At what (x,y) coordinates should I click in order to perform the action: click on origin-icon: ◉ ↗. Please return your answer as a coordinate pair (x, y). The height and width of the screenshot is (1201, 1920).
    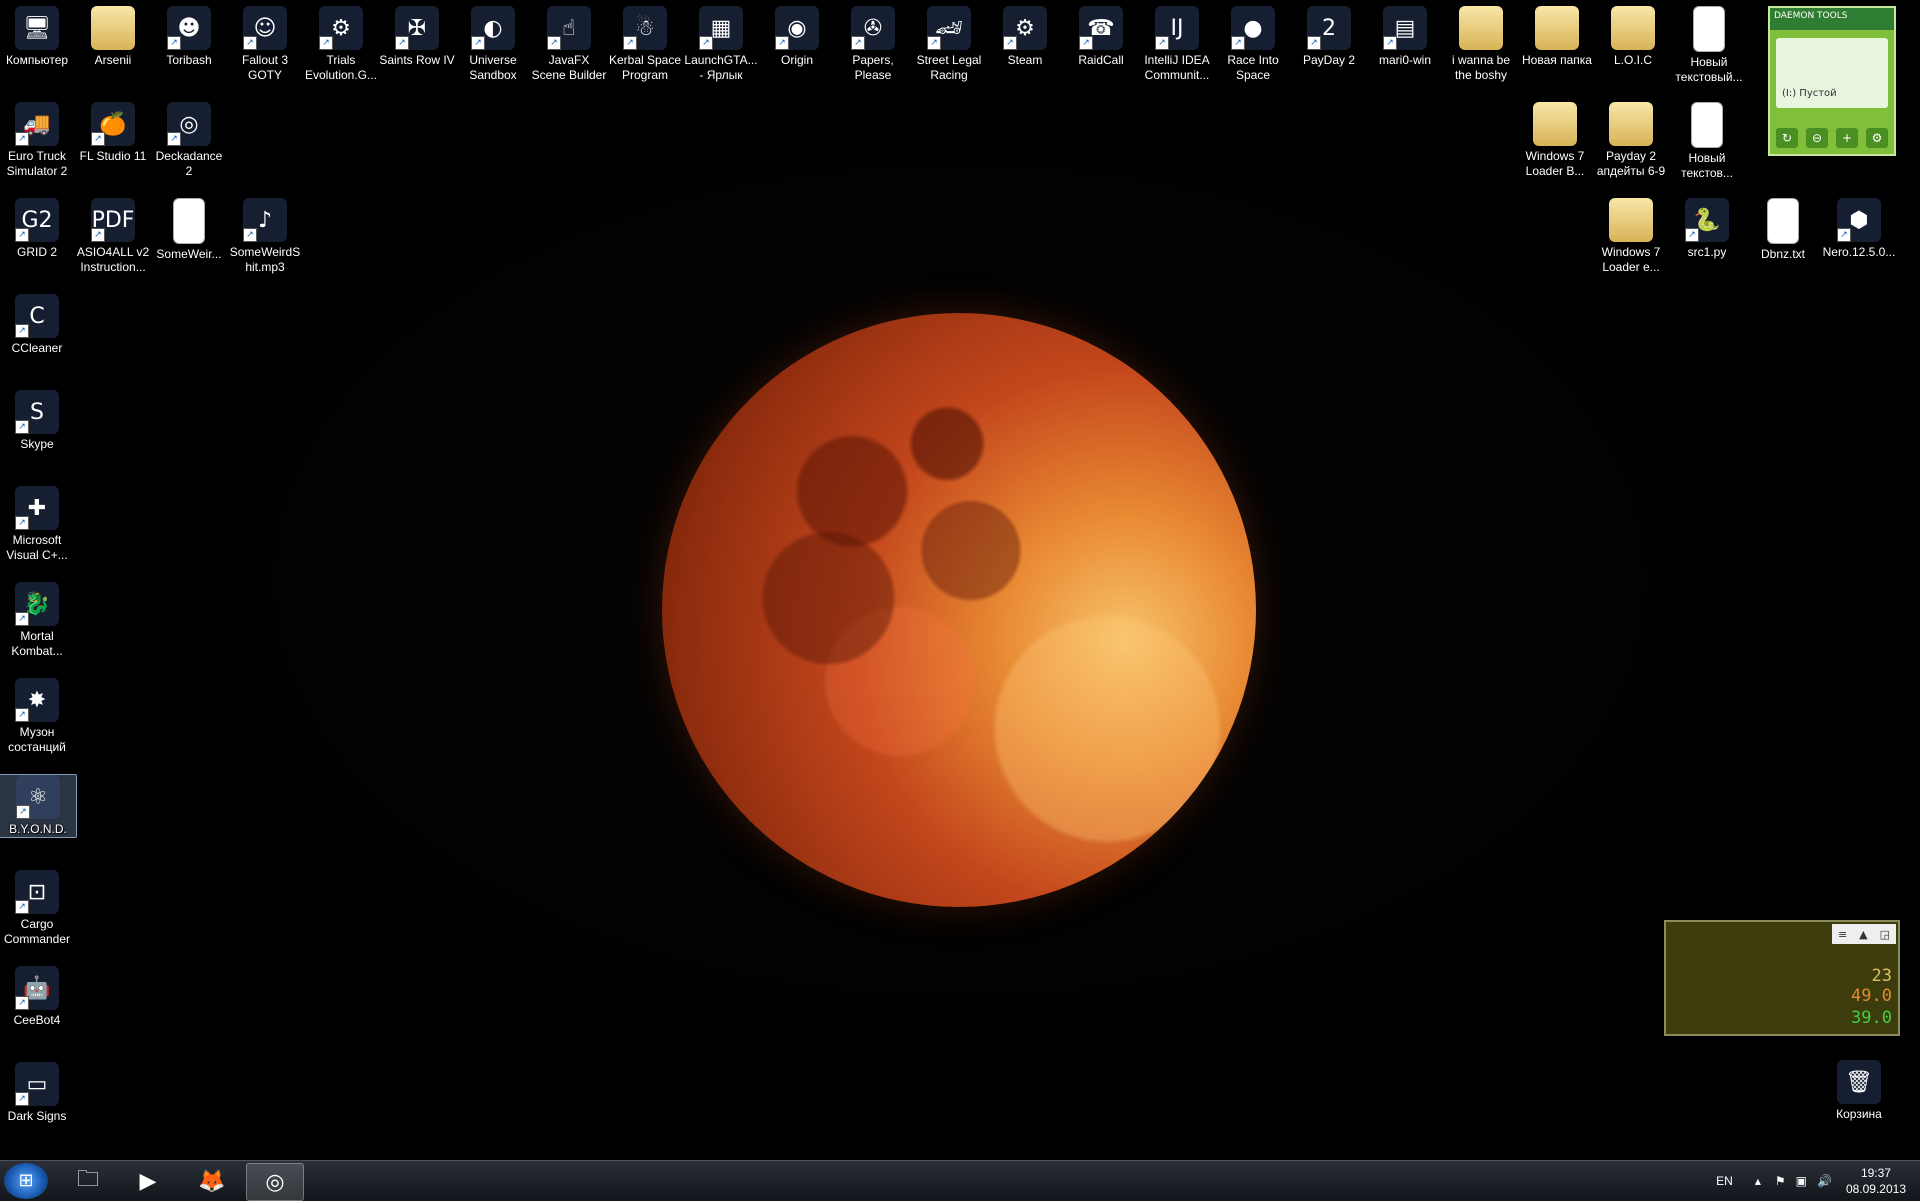
    Looking at the image, I should click on (797, 28).